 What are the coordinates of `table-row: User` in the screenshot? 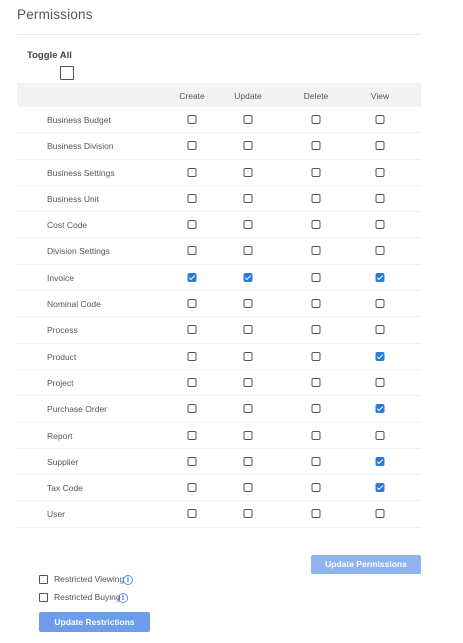 It's located at (219, 514).